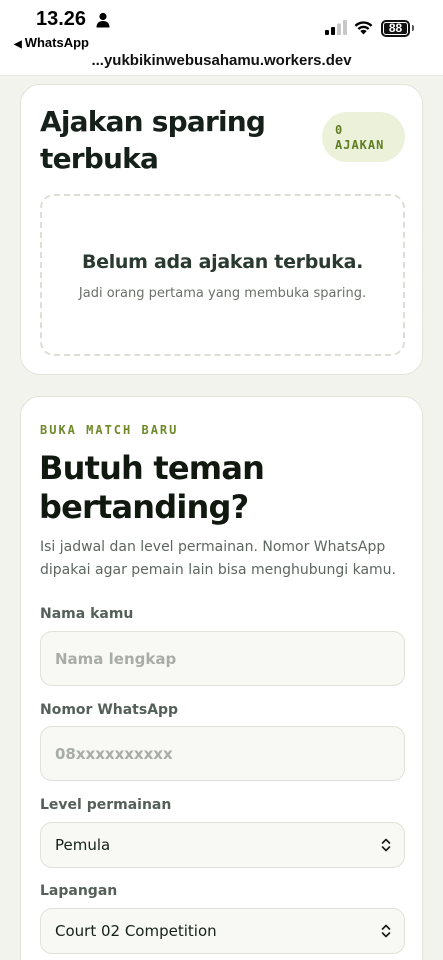  I want to click on back-app-label: WhatsApp, so click(56, 42).